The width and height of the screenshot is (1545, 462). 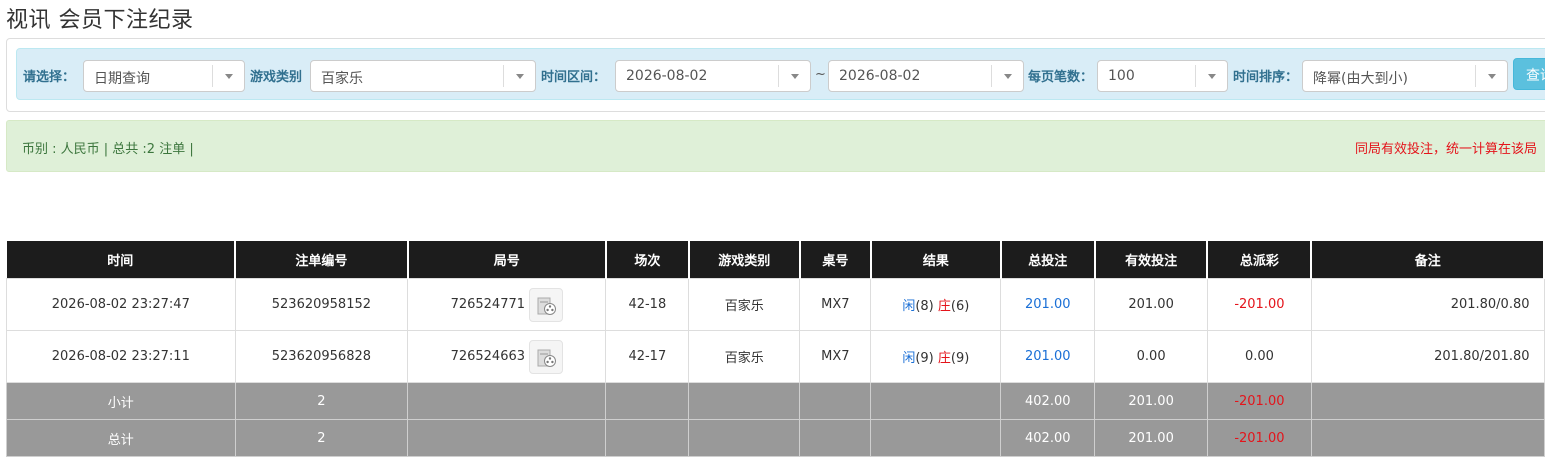 I want to click on grandtotal-label: 总计, so click(x=121, y=438).